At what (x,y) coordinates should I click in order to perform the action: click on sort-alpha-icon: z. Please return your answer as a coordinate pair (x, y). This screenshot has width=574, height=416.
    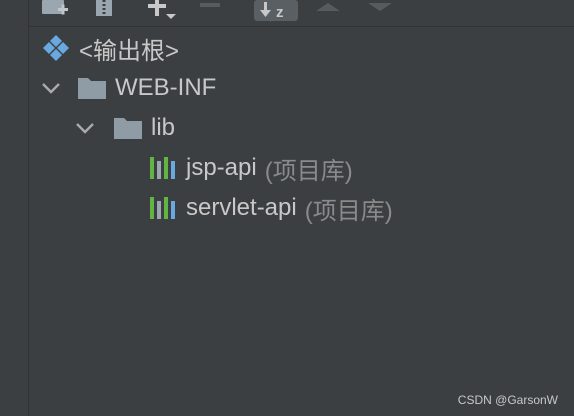
    Looking at the image, I should click on (276, 13).